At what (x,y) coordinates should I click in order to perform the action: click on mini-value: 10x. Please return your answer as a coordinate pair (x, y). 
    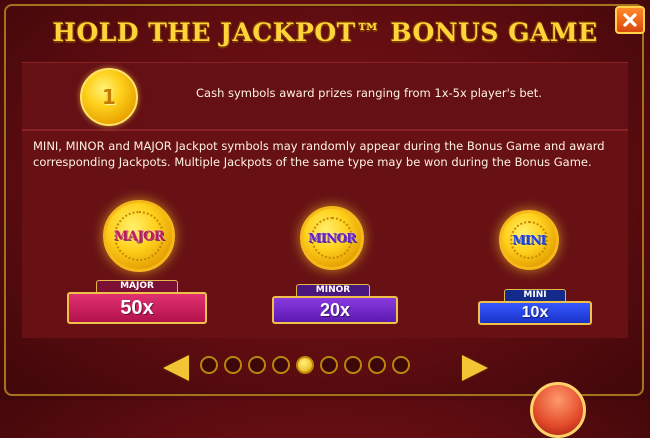
    Looking at the image, I should click on (535, 313).